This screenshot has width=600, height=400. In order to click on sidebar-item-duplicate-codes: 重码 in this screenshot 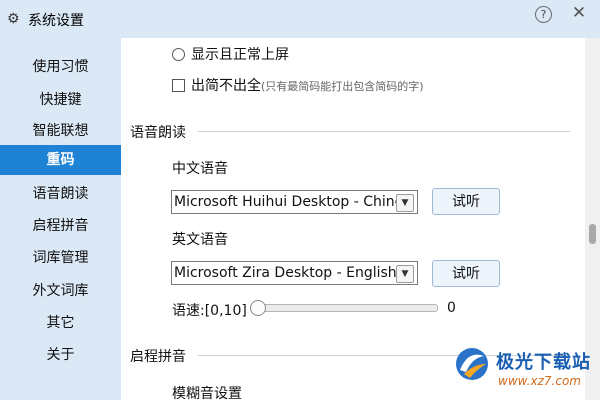, I will do `click(60, 160)`.